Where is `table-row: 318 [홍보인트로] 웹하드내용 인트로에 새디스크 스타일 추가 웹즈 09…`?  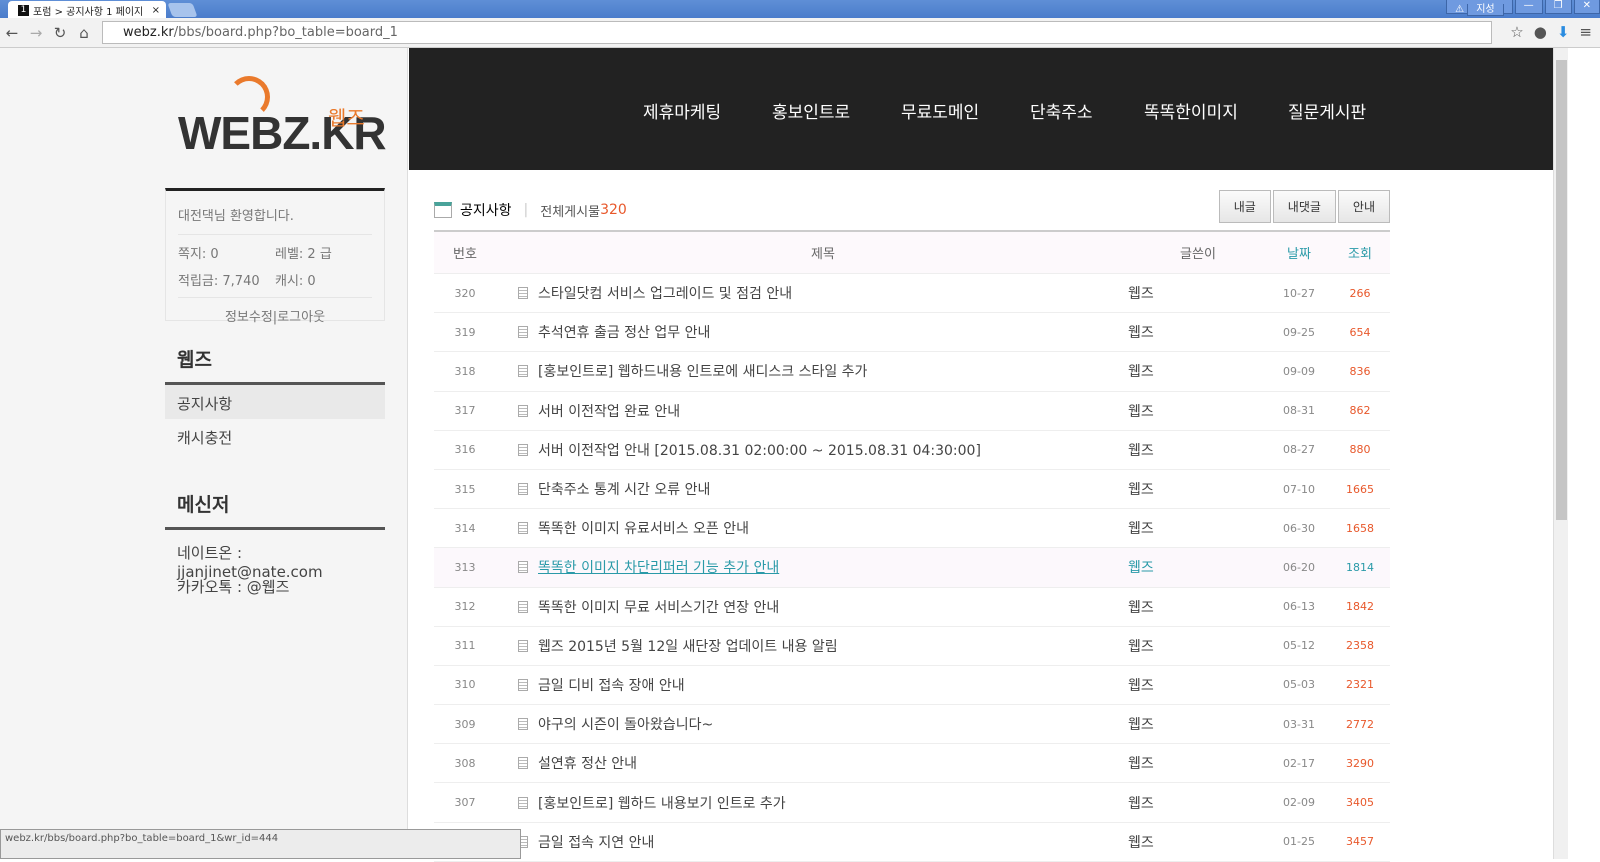
table-row: 318 [홍보인트로] 웹하드내용 인트로에 새디스크 스타일 추가 웹즈 09… is located at coordinates (912, 372).